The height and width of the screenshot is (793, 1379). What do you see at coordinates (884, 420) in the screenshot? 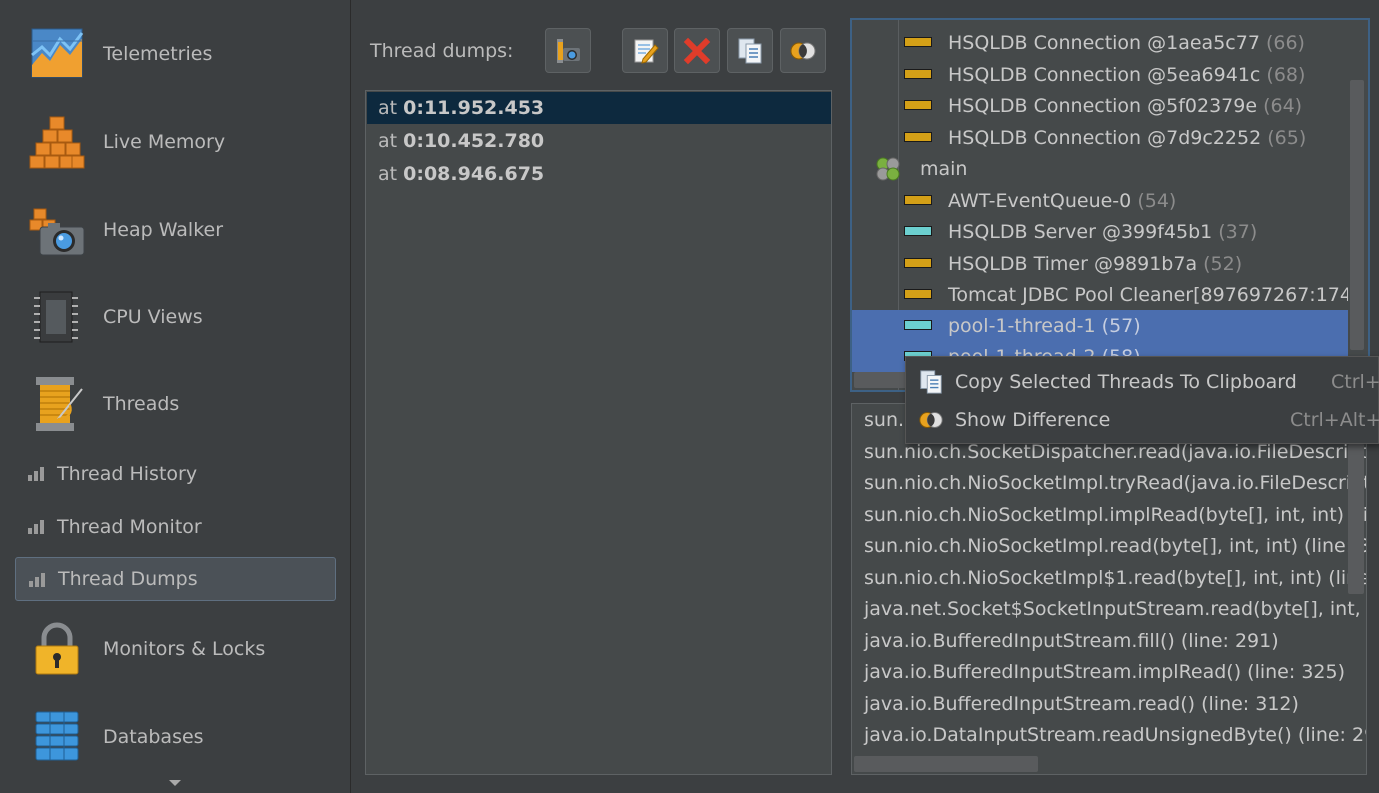
I see `stack-frame: sun.` at bounding box center [884, 420].